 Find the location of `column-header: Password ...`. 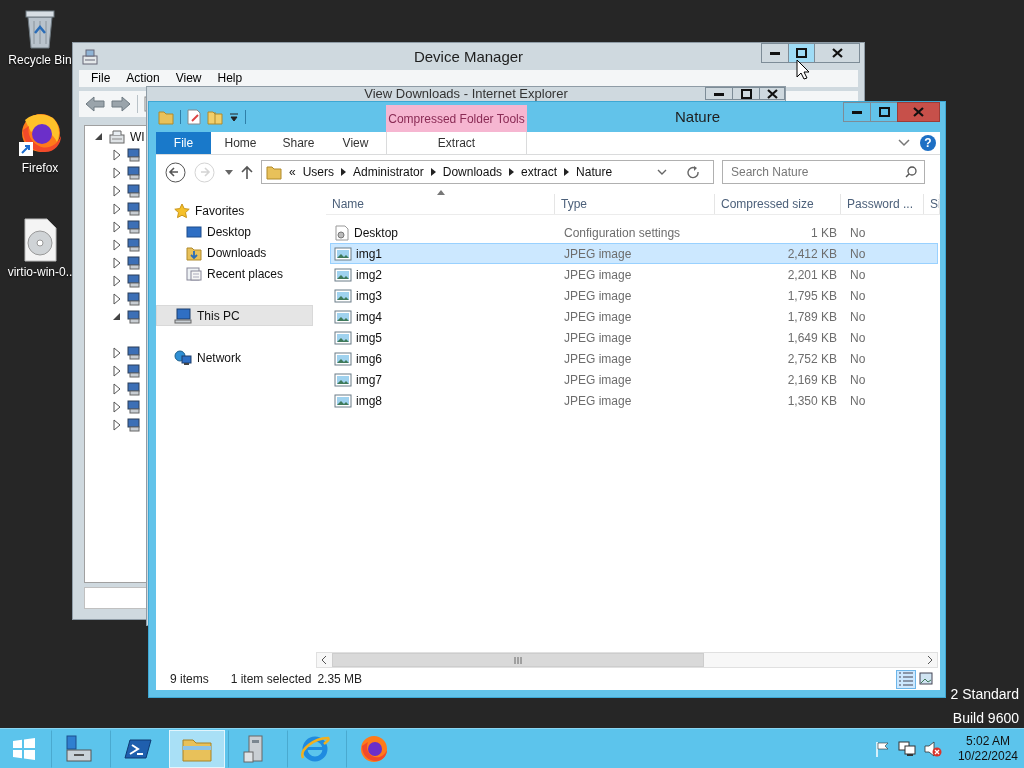

column-header: Password ... is located at coordinates (882, 204).